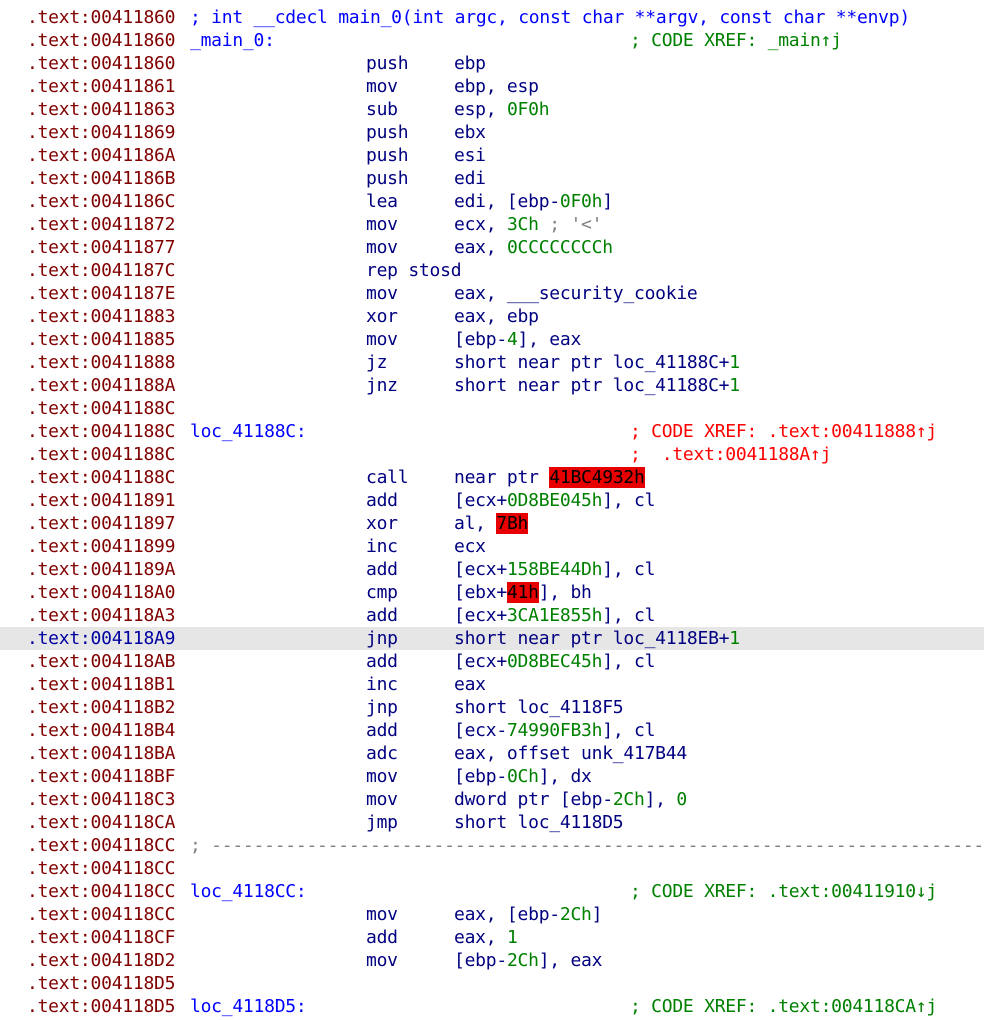 This screenshot has width=984, height=1020. What do you see at coordinates (549, 477) in the screenshot?
I see `instruction-operands: near ptr 41BC4932h` at bounding box center [549, 477].